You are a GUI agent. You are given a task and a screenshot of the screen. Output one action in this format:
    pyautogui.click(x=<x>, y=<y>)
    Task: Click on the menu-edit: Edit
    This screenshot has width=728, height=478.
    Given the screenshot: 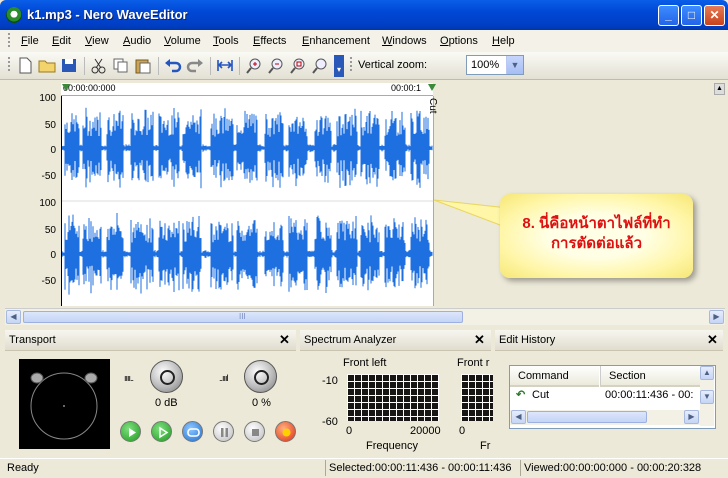 What is the action you would take?
    pyautogui.click(x=61, y=41)
    